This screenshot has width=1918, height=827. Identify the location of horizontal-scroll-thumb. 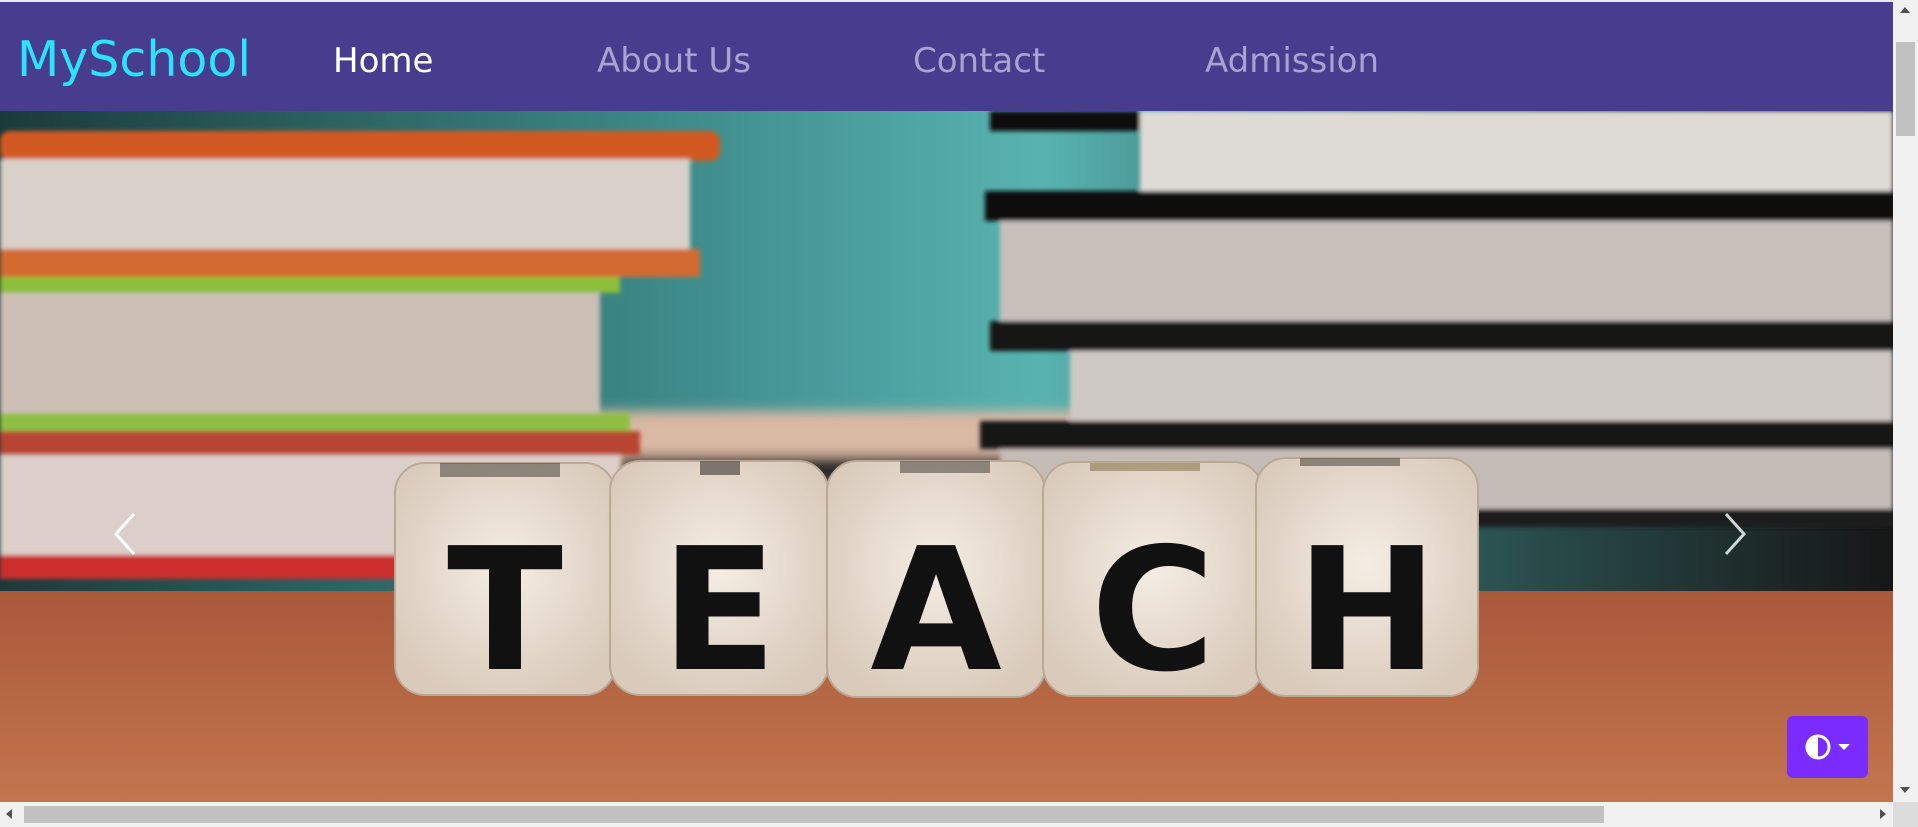
(814, 814).